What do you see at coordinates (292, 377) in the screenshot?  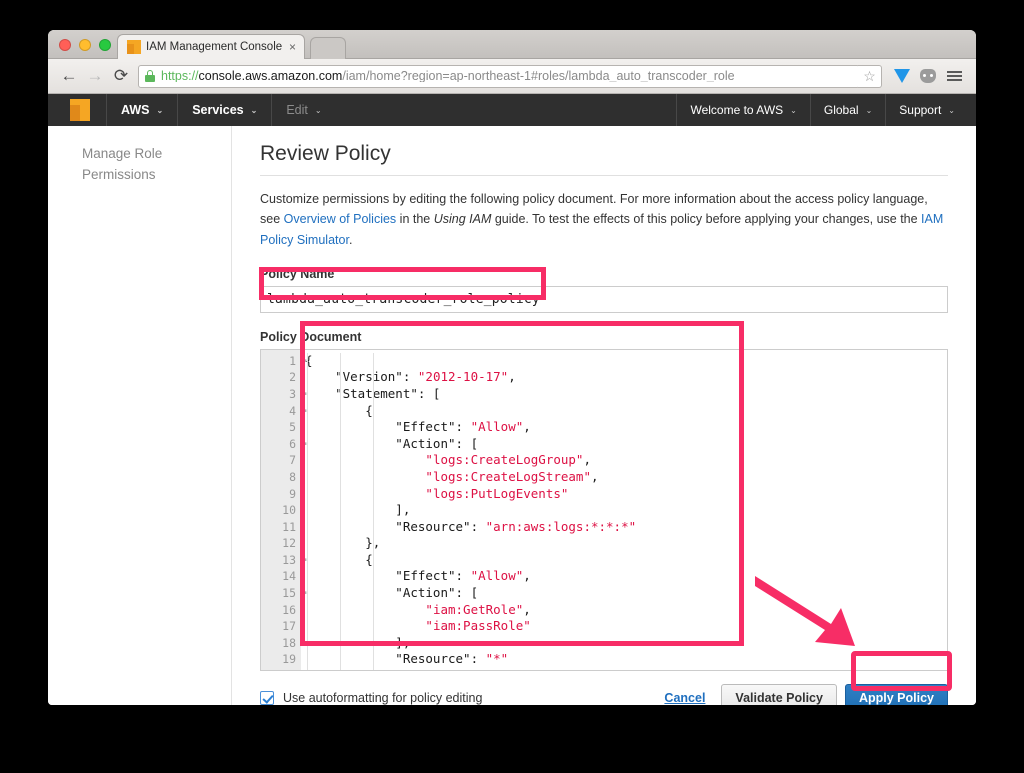 I see `editor-line-number: 2` at bounding box center [292, 377].